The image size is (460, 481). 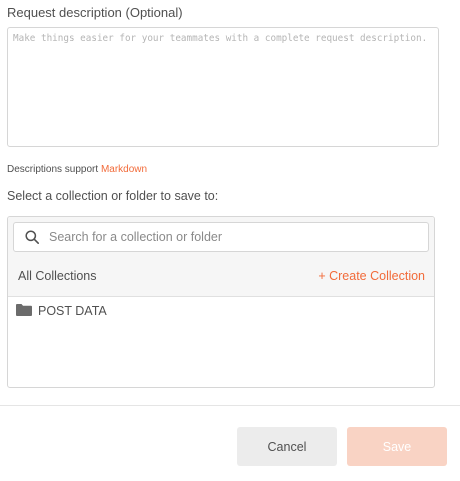 I want to click on search-icon, so click(x=32, y=237).